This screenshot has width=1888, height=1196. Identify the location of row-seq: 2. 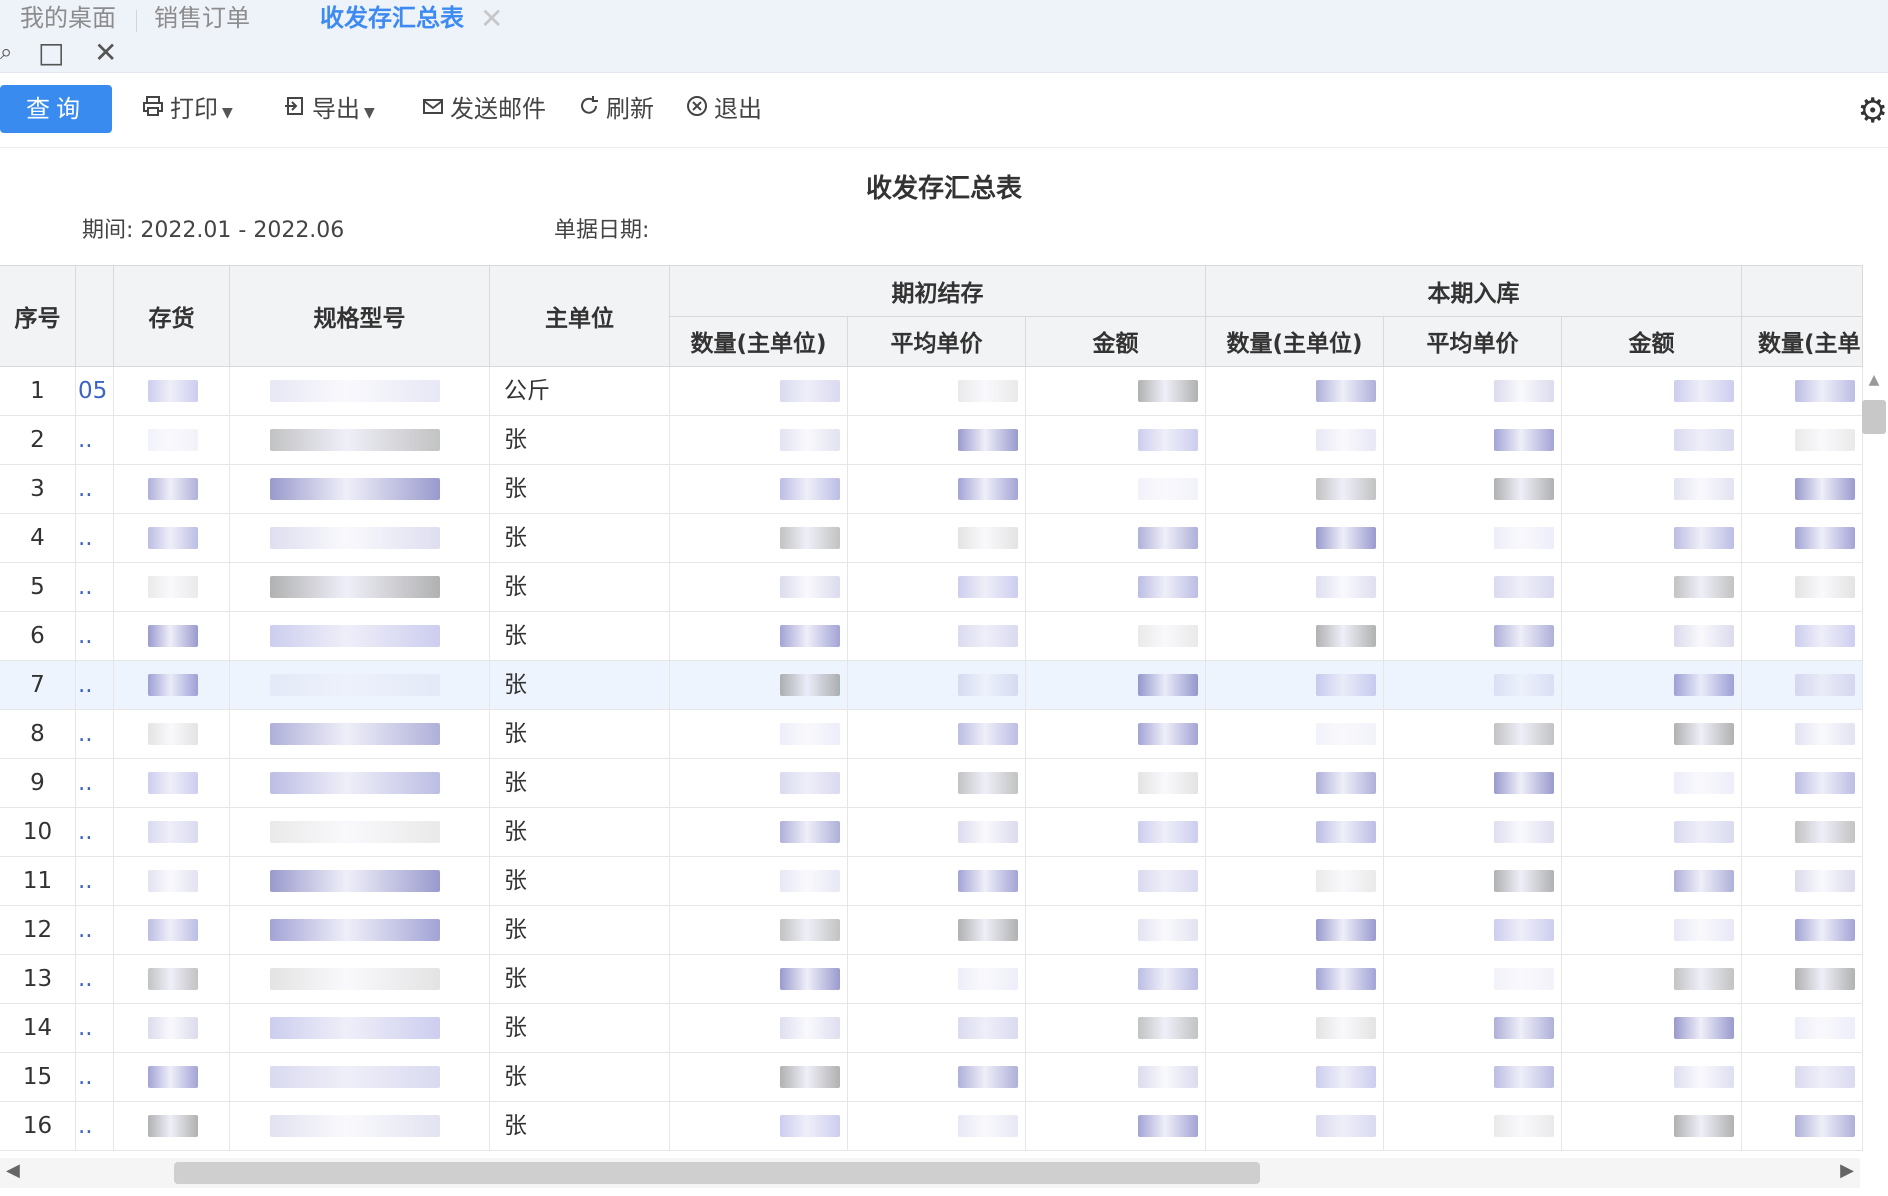
(38, 440).